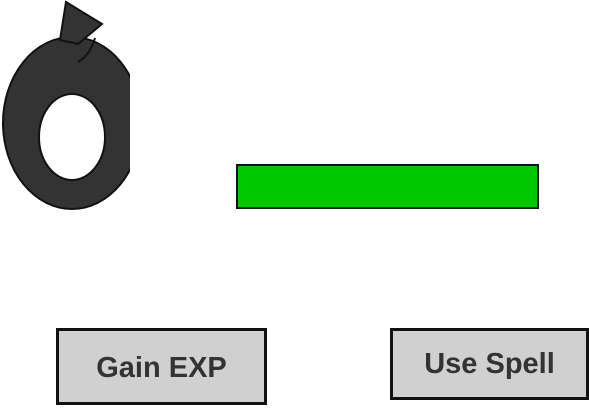  What do you see at coordinates (161, 366) in the screenshot?
I see `action-button: Gain EXP` at bounding box center [161, 366].